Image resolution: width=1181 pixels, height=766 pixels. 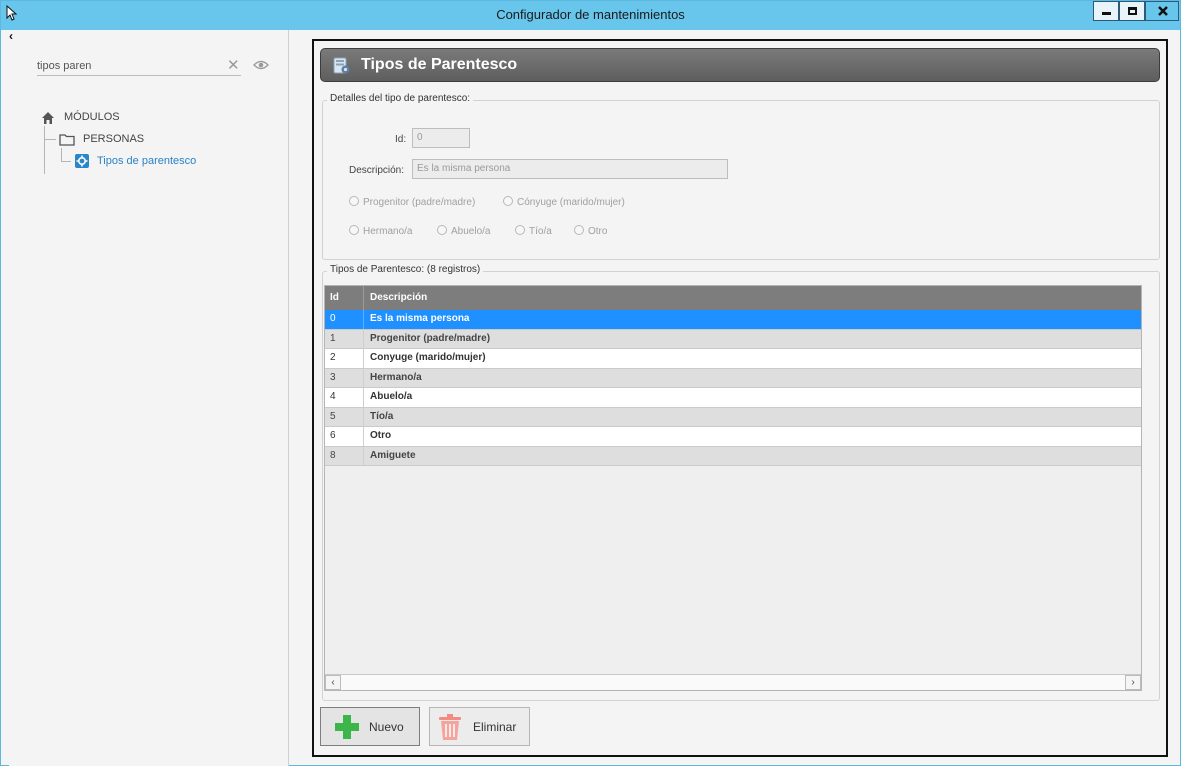 What do you see at coordinates (400, 98) in the screenshot?
I see `details-legend: Detalles del tipo de parentesco:` at bounding box center [400, 98].